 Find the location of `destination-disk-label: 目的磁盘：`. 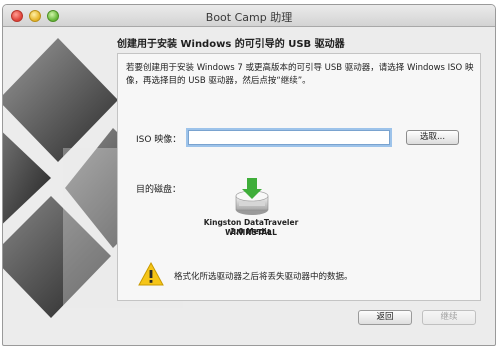

destination-disk-label: 目的磁盘： is located at coordinates (159, 190).